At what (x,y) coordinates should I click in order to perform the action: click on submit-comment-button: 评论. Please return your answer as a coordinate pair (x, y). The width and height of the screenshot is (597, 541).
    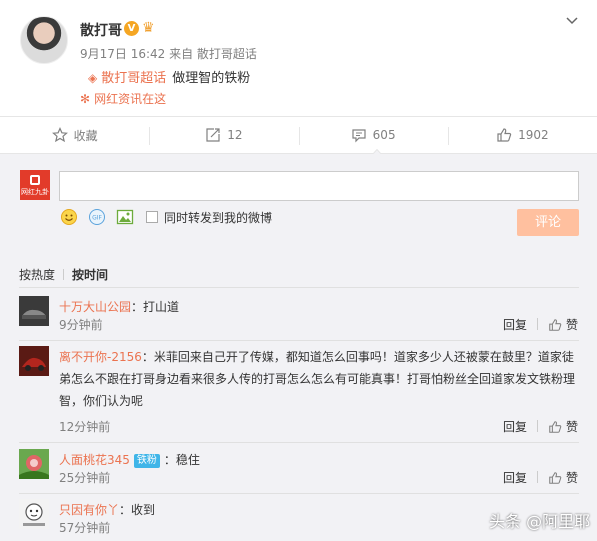
    Looking at the image, I should click on (548, 222).